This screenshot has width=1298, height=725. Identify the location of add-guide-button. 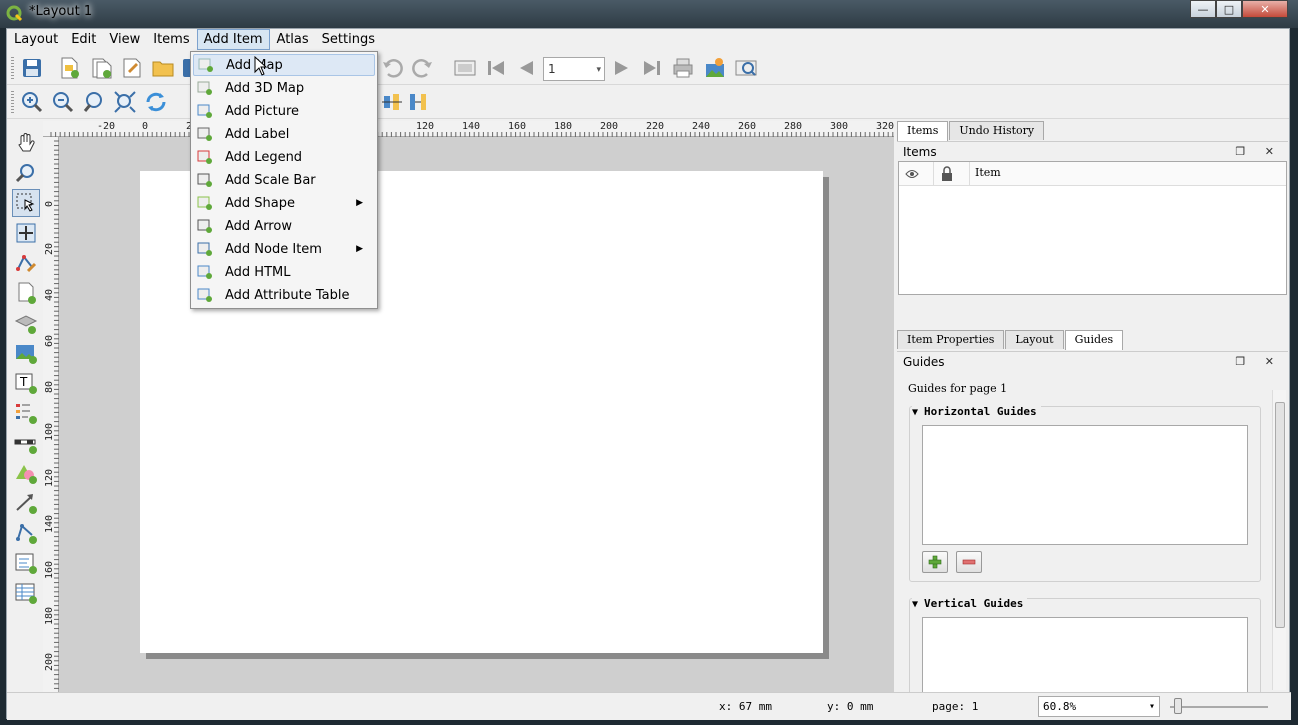
(935, 562).